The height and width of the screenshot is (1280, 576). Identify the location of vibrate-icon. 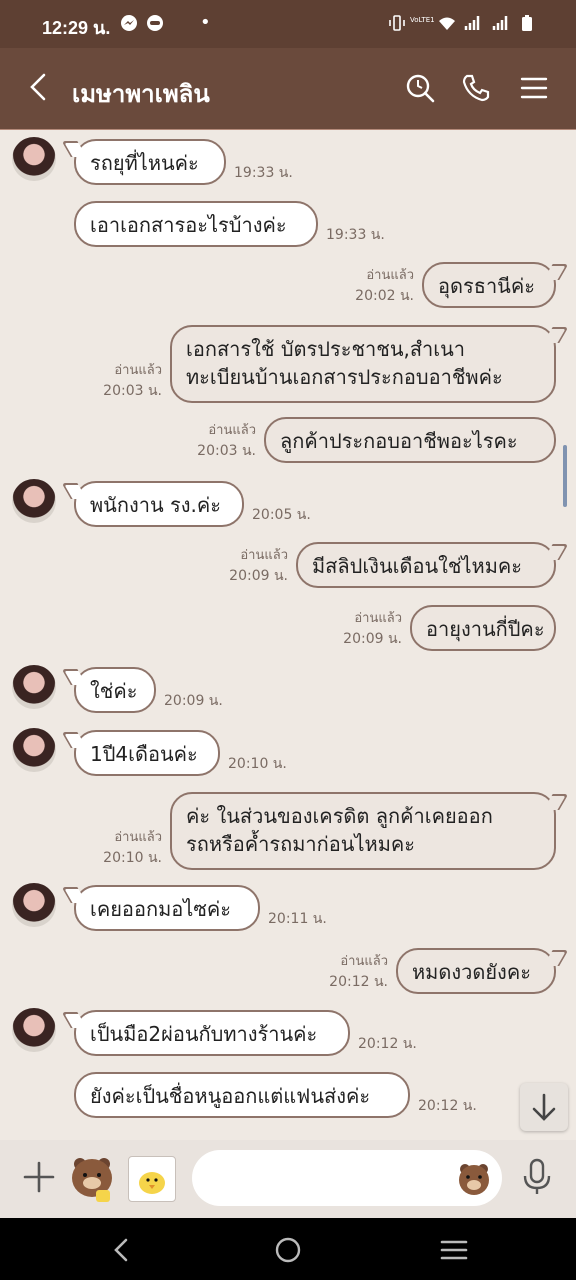
(397, 23).